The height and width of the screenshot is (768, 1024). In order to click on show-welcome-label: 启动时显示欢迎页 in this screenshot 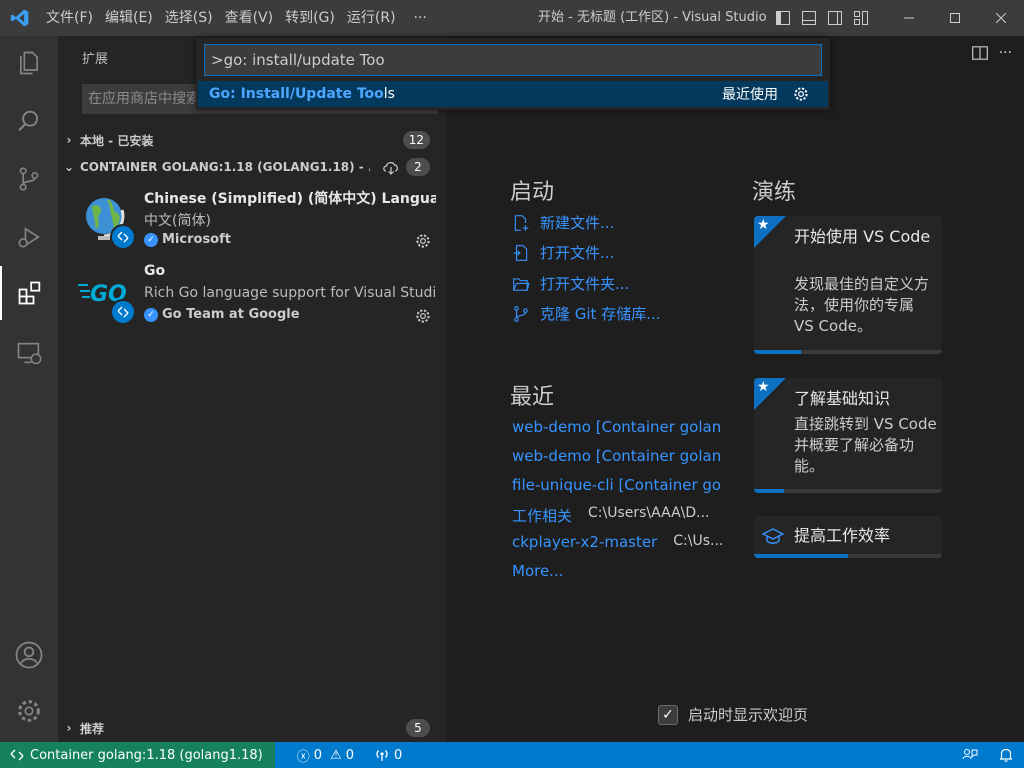, I will do `click(748, 715)`.